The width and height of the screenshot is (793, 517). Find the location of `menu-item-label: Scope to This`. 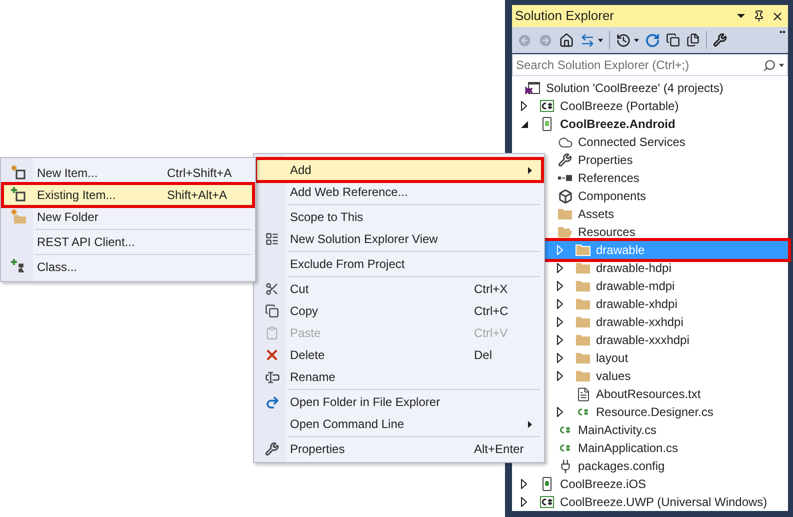

menu-item-label: Scope to This is located at coordinates (327, 217).